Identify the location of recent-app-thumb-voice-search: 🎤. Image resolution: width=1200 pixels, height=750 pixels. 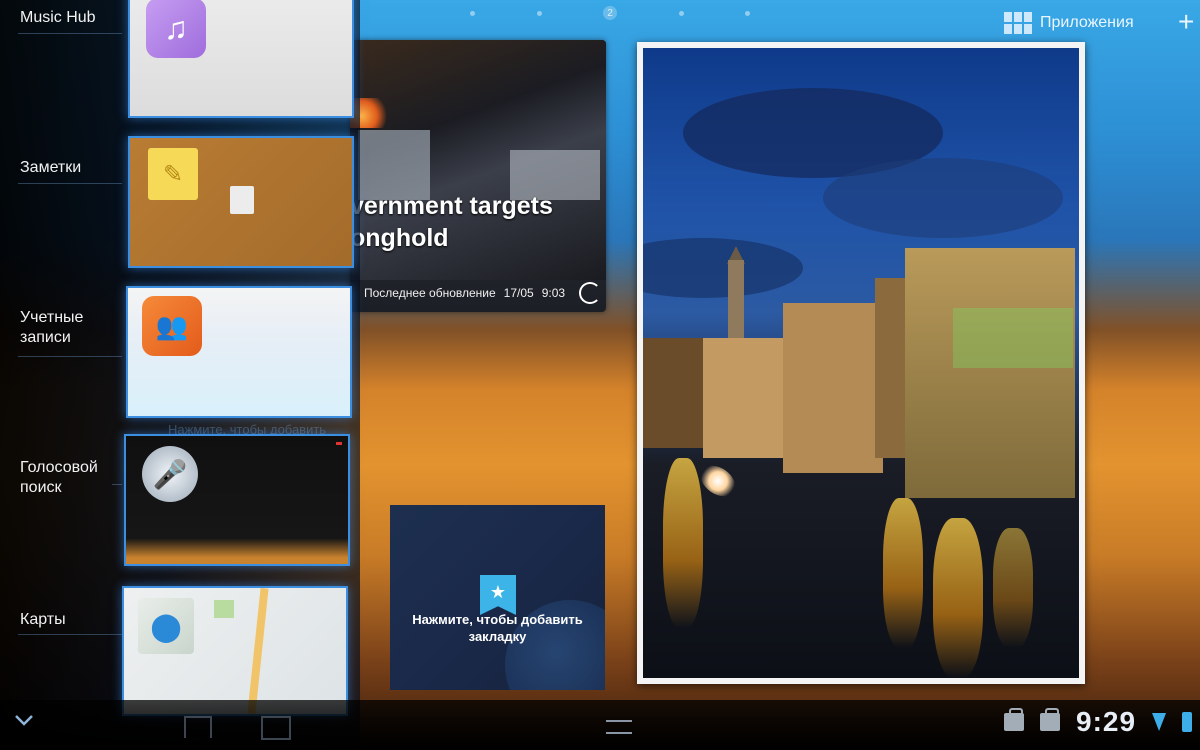
(237, 500).